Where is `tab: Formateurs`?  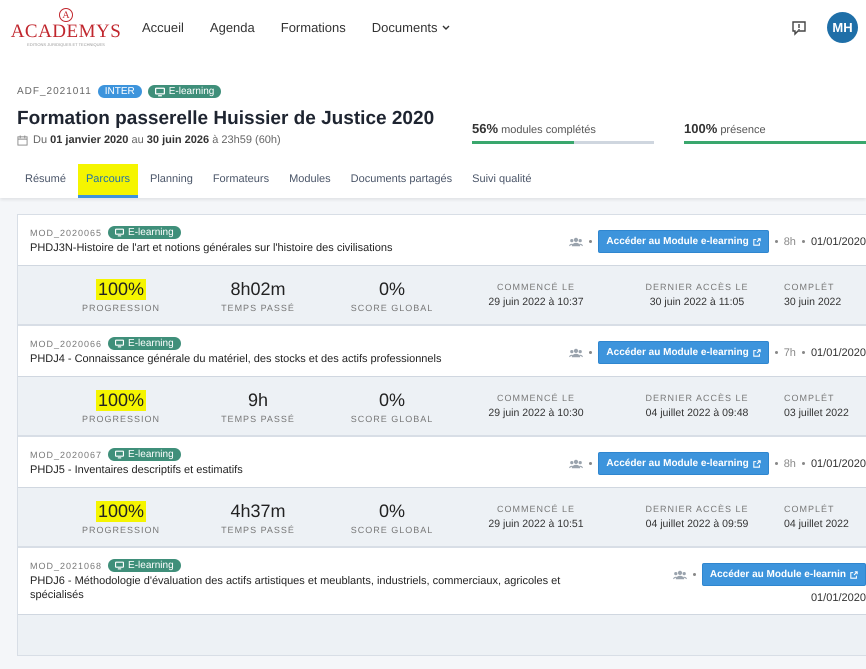
tab: Formateurs is located at coordinates (241, 181).